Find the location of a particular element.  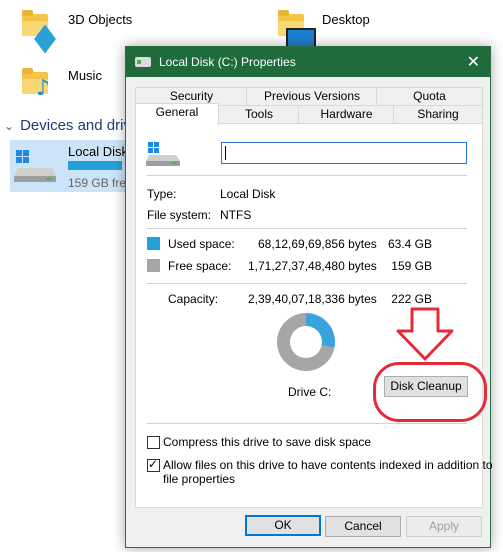

dialog-title: Local Disk (C:) Properties is located at coordinates (227, 62).